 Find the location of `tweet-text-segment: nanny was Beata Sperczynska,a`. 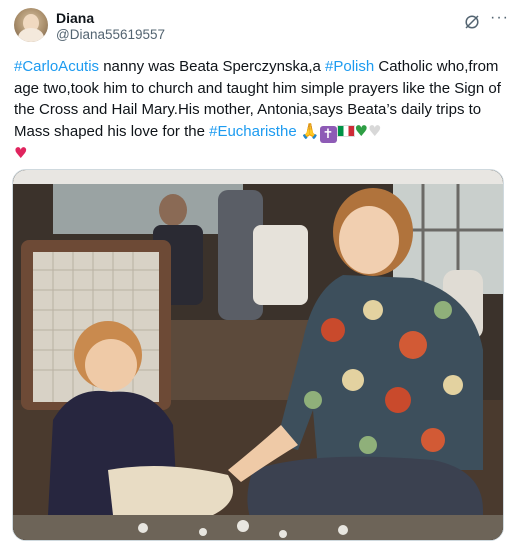

tweet-text-segment: nanny was Beata Sperczynska,a is located at coordinates (212, 66).